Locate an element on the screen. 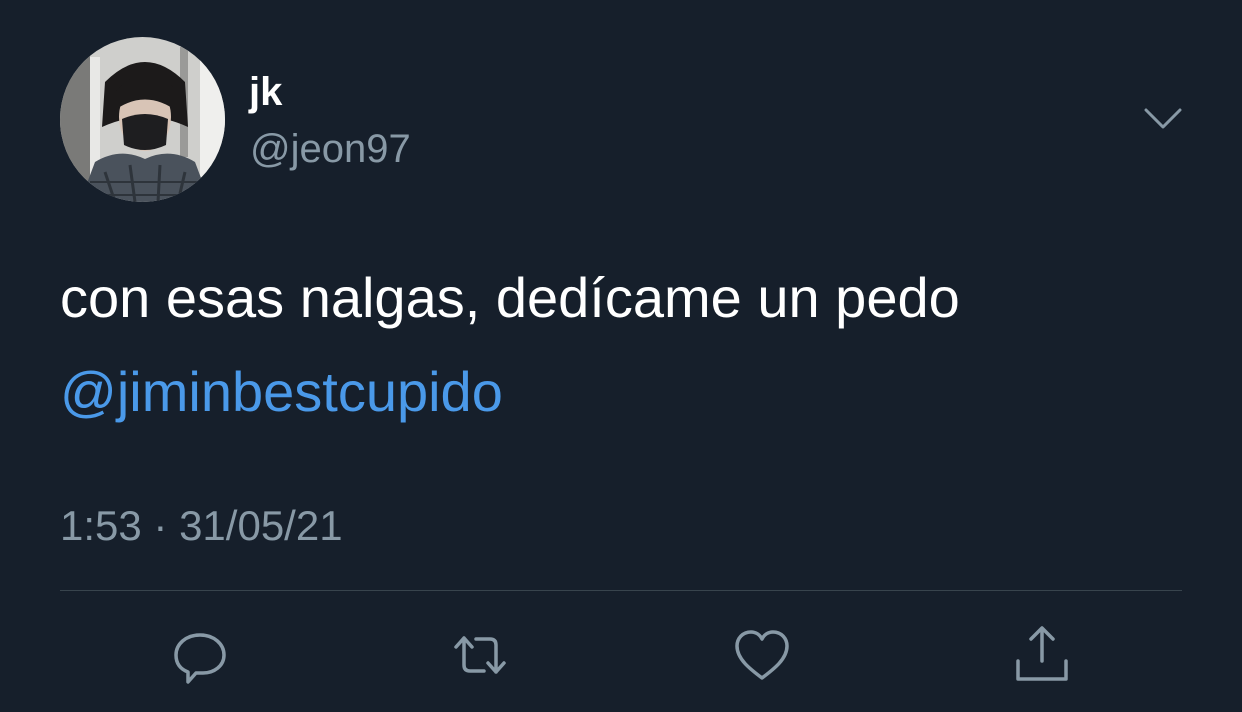  avatar is located at coordinates (142, 119).